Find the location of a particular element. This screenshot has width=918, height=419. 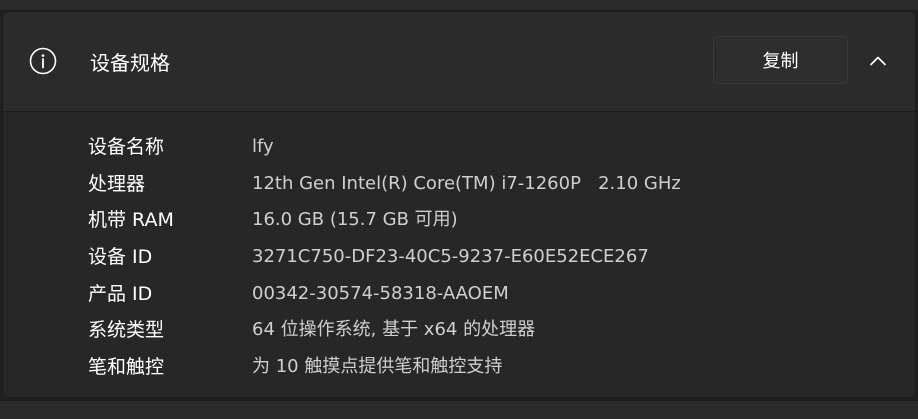

spec-label: 设备名称 is located at coordinates (126, 147).